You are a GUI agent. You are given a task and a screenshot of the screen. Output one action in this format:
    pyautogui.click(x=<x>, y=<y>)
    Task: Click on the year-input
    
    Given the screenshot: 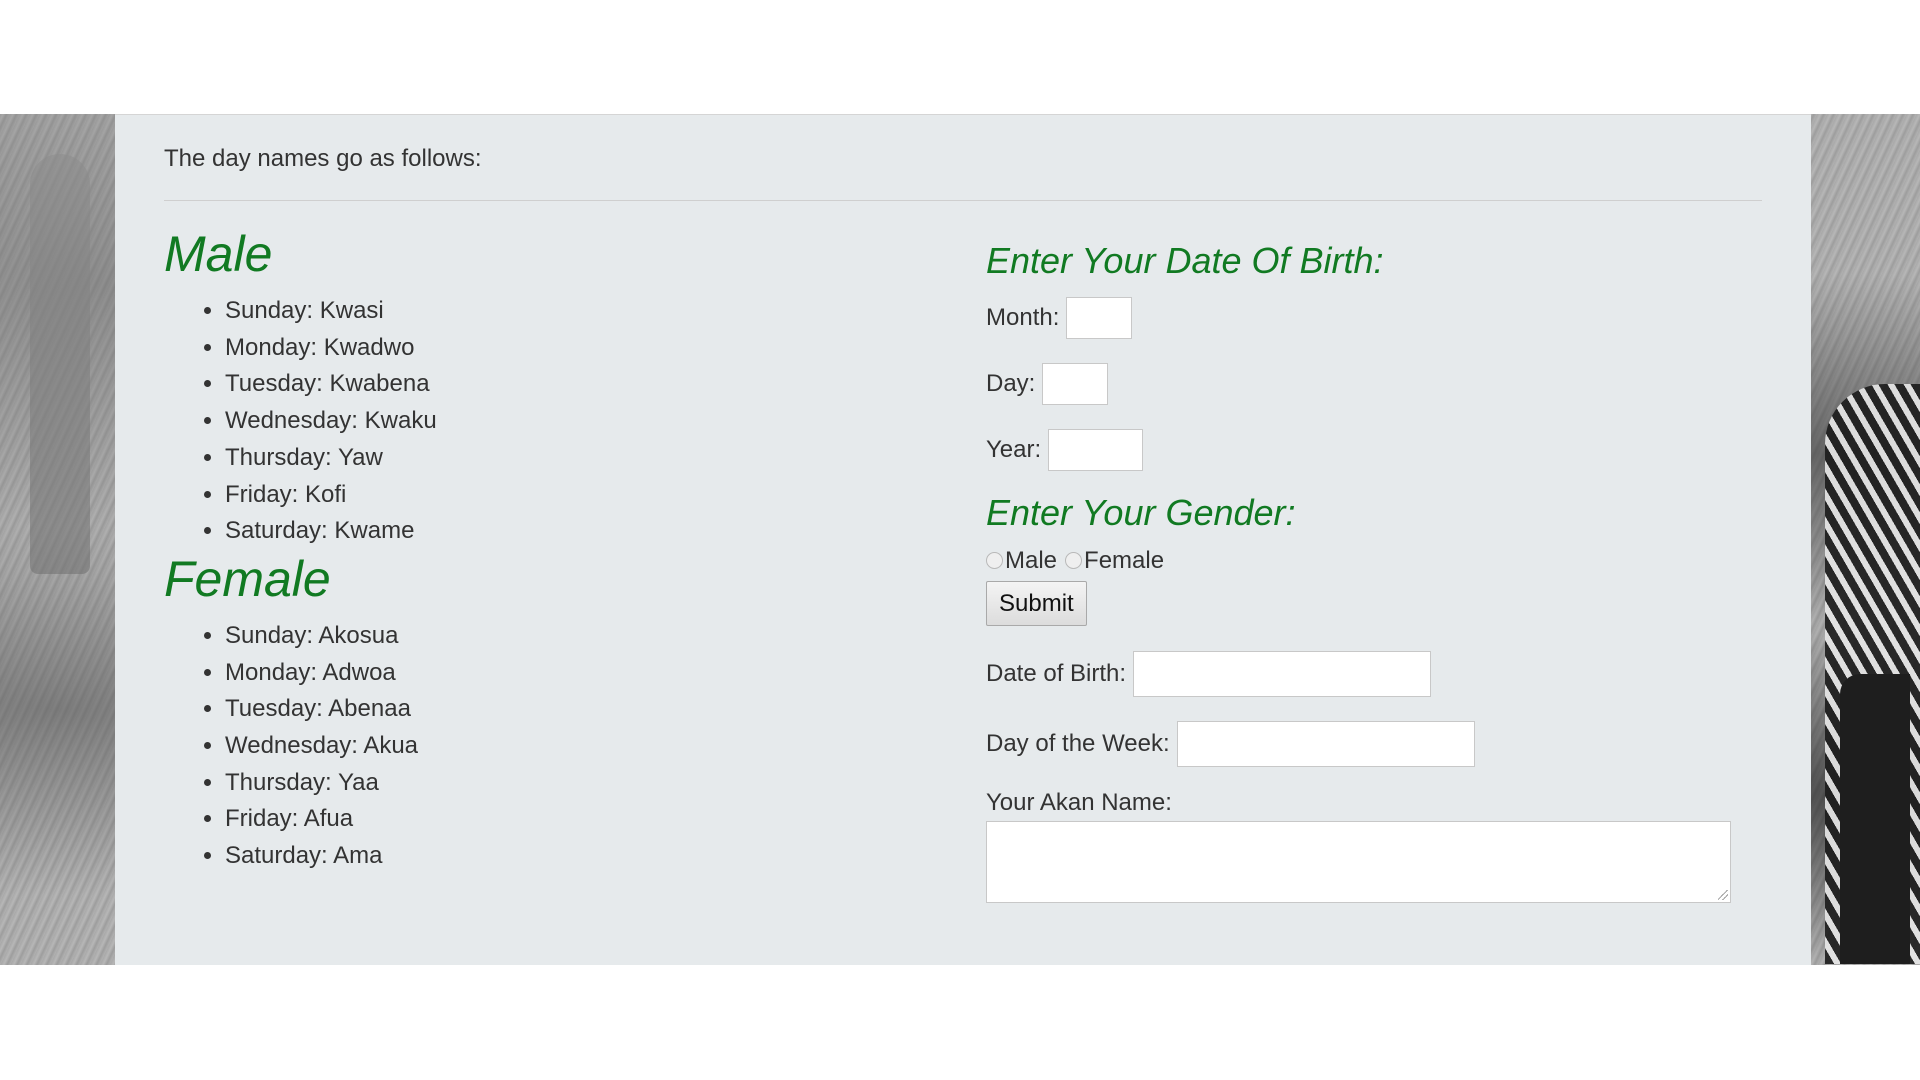 What is the action you would take?
    pyautogui.click(x=1096, y=450)
    